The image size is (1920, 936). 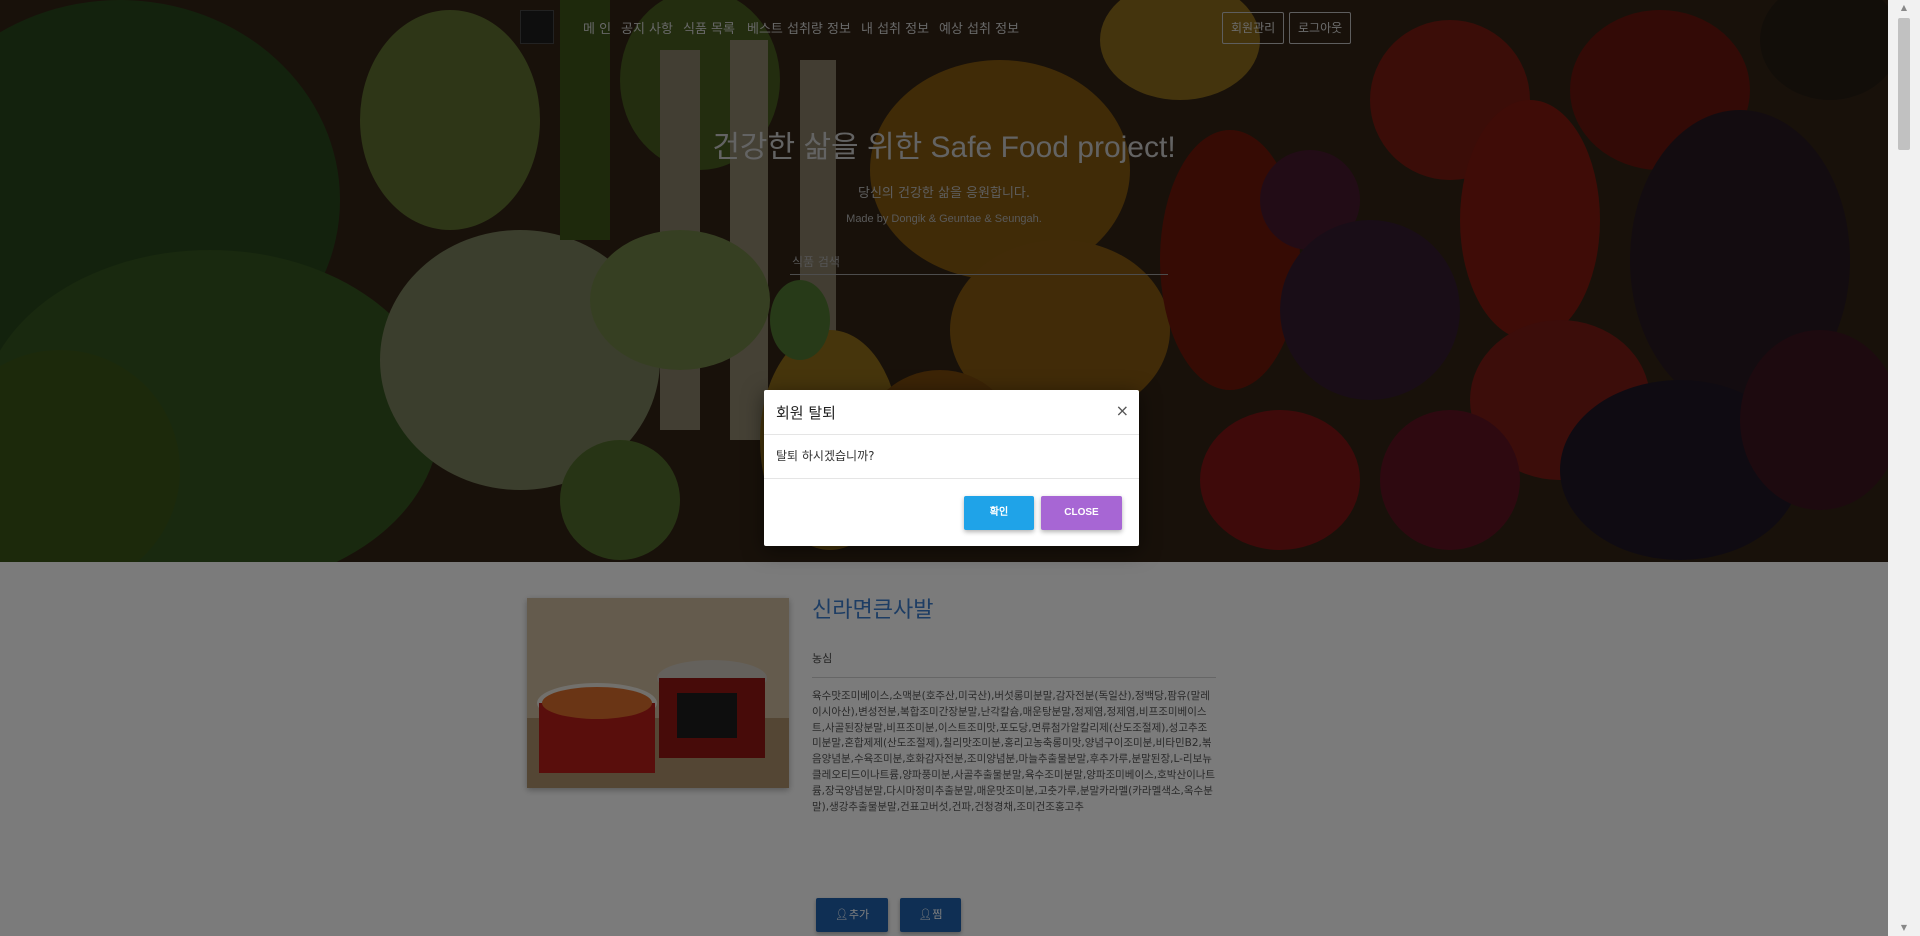 What do you see at coordinates (999, 513) in the screenshot?
I see `confirm-button: 확인` at bounding box center [999, 513].